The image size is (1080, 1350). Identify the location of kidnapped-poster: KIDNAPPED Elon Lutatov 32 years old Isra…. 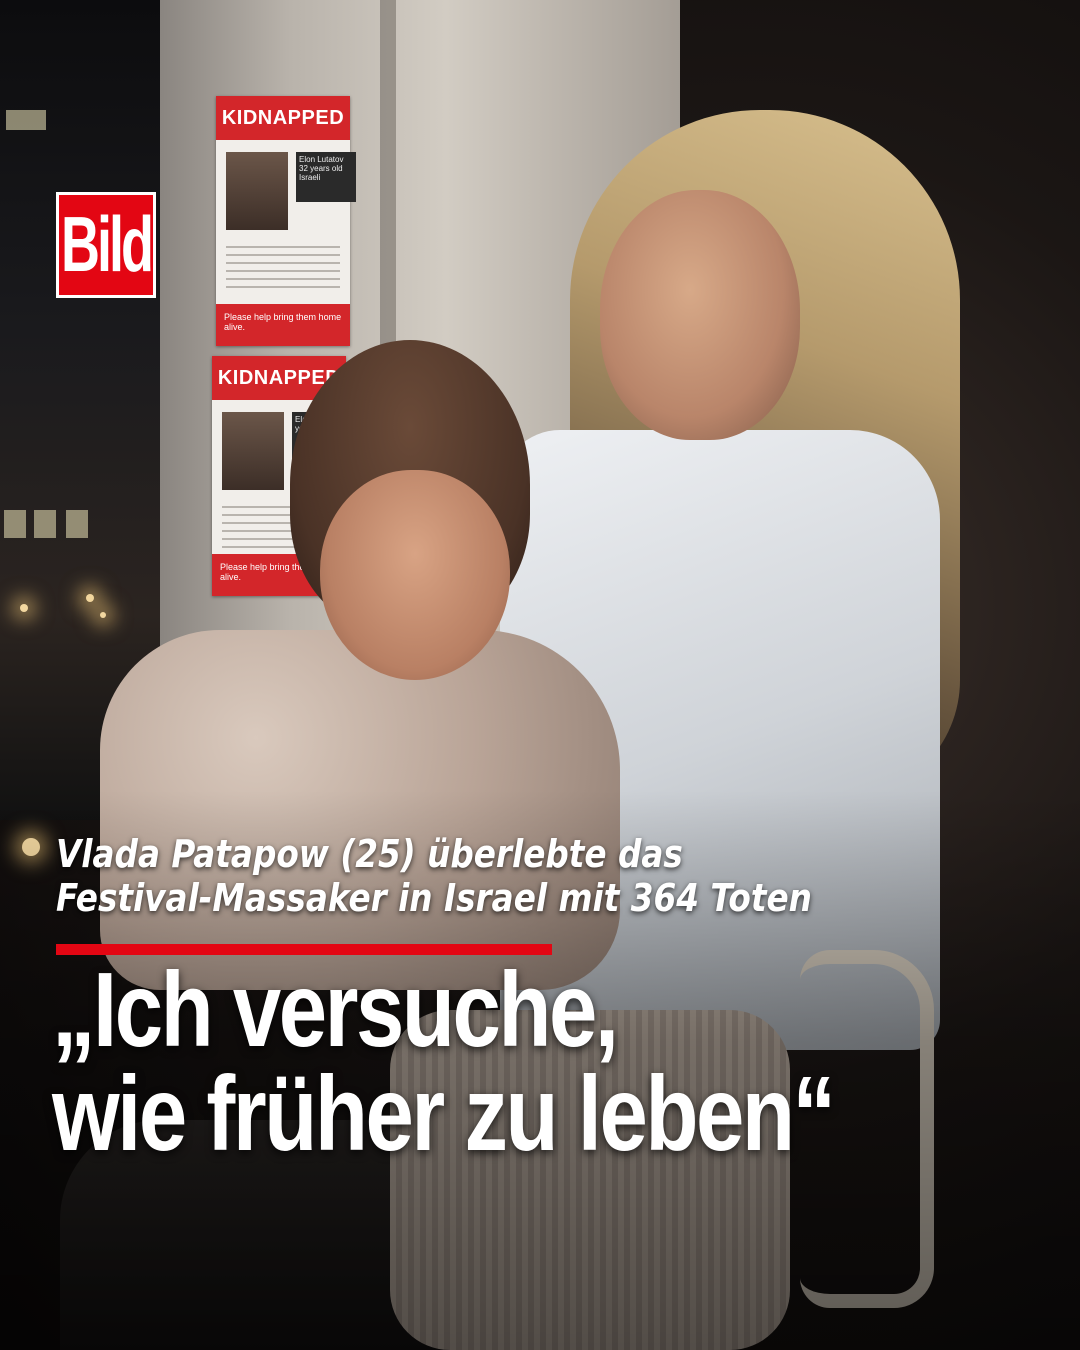
(286, 221).